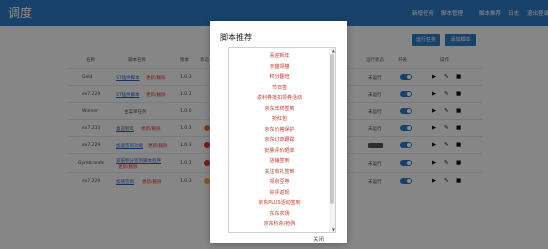  What do you see at coordinates (279, 171) in the screenshot?
I see `script-item: 关注有礼签到` at bounding box center [279, 171].